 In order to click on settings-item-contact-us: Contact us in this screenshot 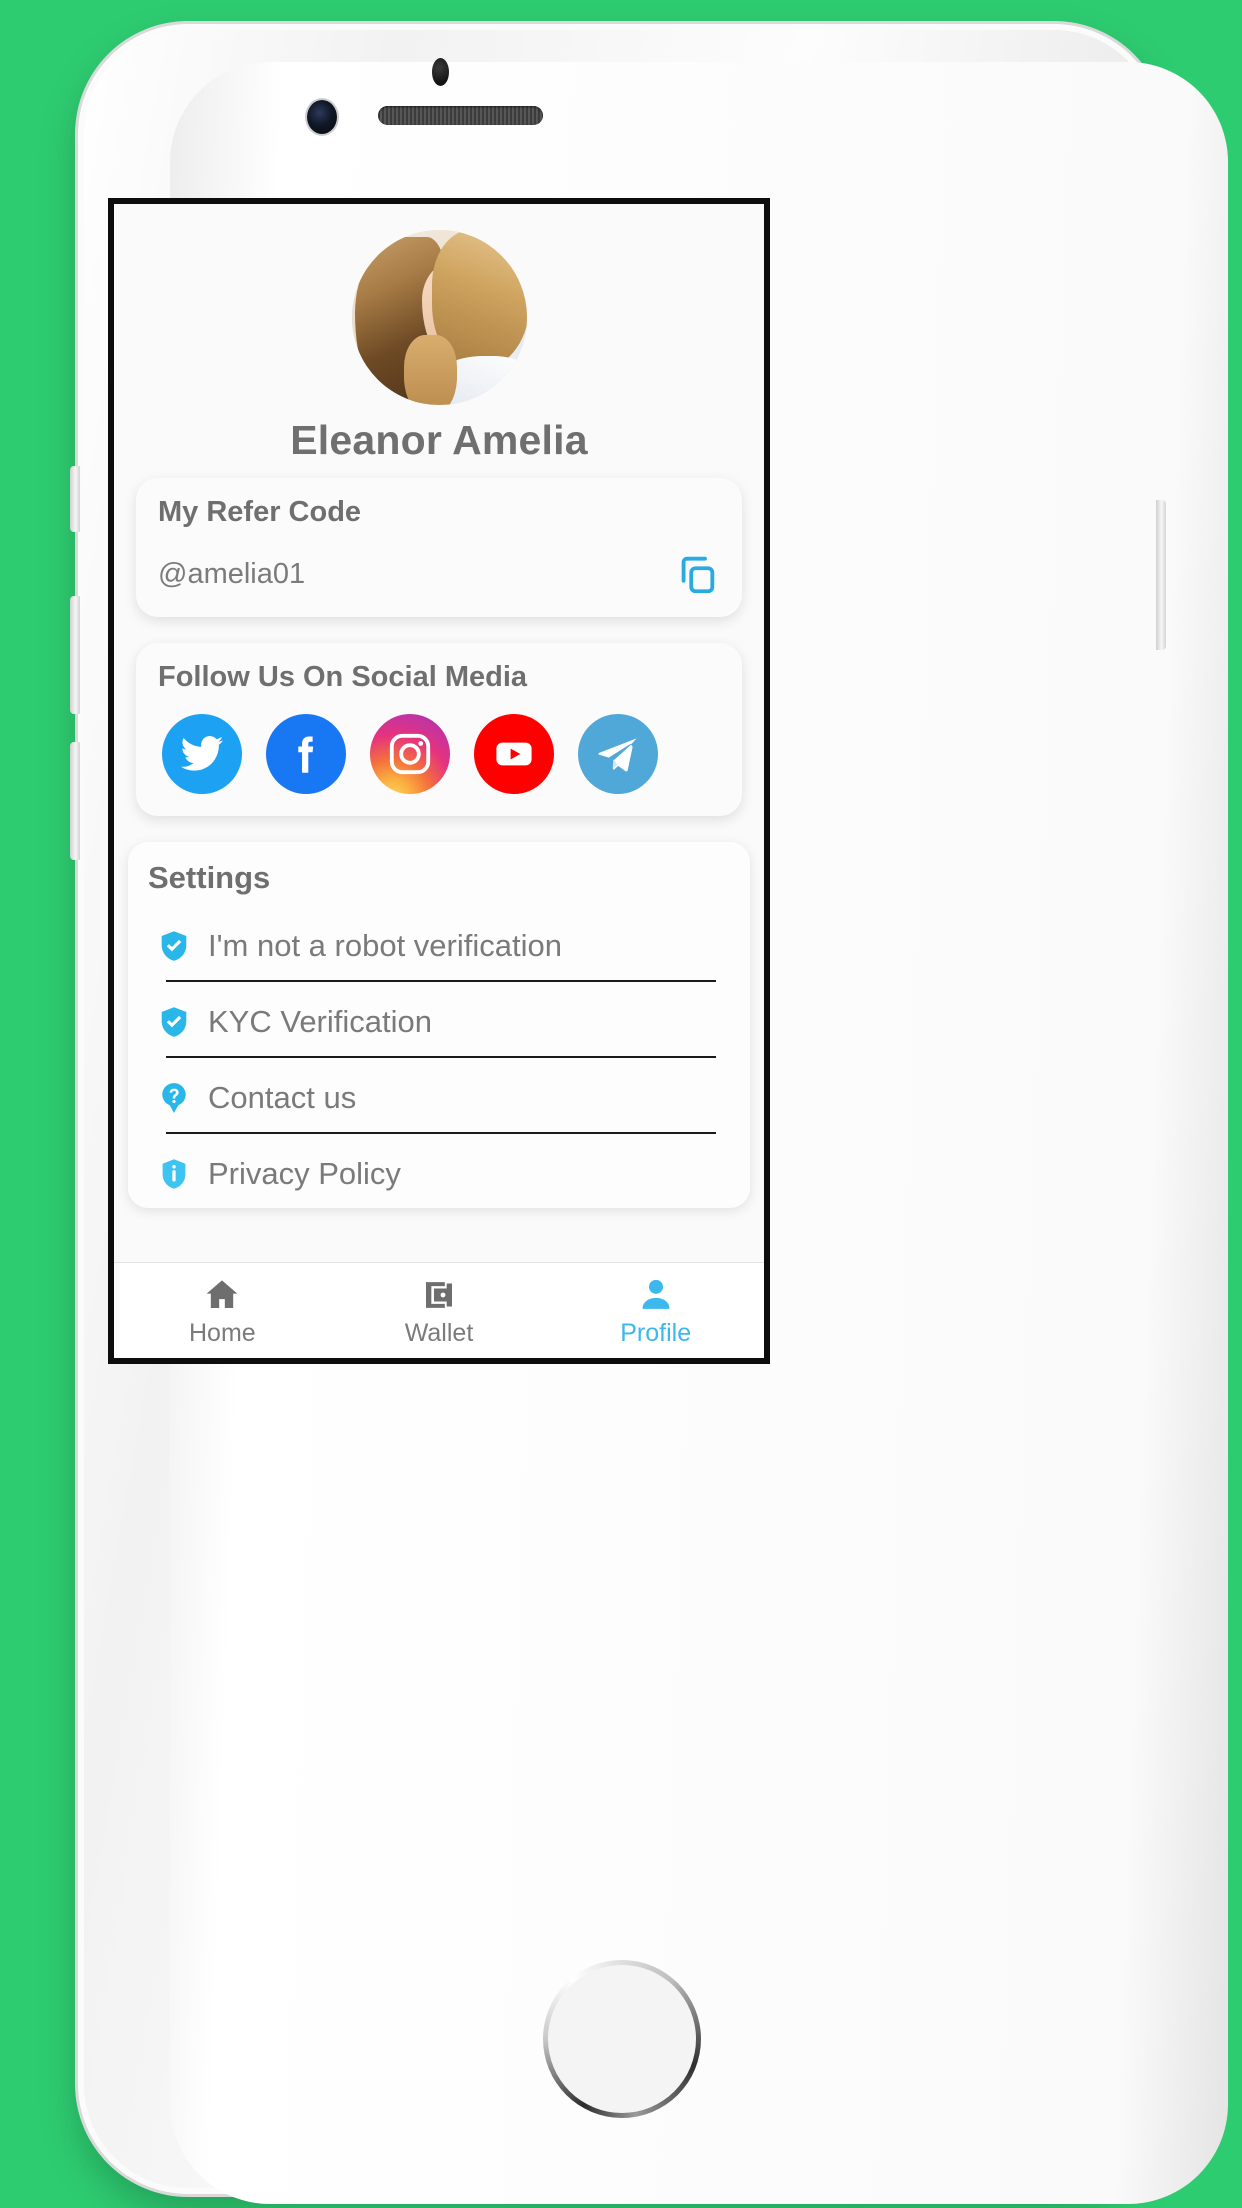, I will do `click(439, 1095)`.